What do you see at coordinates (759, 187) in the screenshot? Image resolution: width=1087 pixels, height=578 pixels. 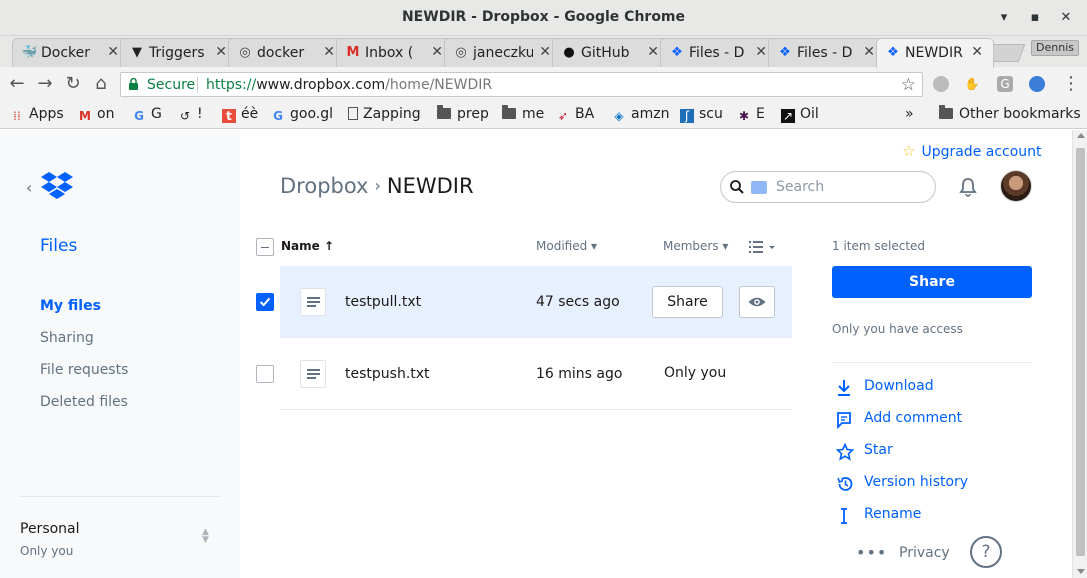 I see `search-folder-icon` at bounding box center [759, 187].